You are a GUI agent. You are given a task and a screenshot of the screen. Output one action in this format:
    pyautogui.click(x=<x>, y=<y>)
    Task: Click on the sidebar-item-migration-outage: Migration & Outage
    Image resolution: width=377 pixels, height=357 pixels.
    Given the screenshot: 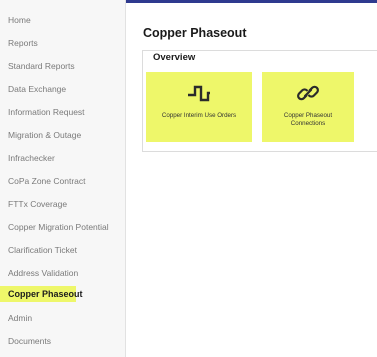 What is the action you would take?
    pyautogui.click(x=40, y=135)
    